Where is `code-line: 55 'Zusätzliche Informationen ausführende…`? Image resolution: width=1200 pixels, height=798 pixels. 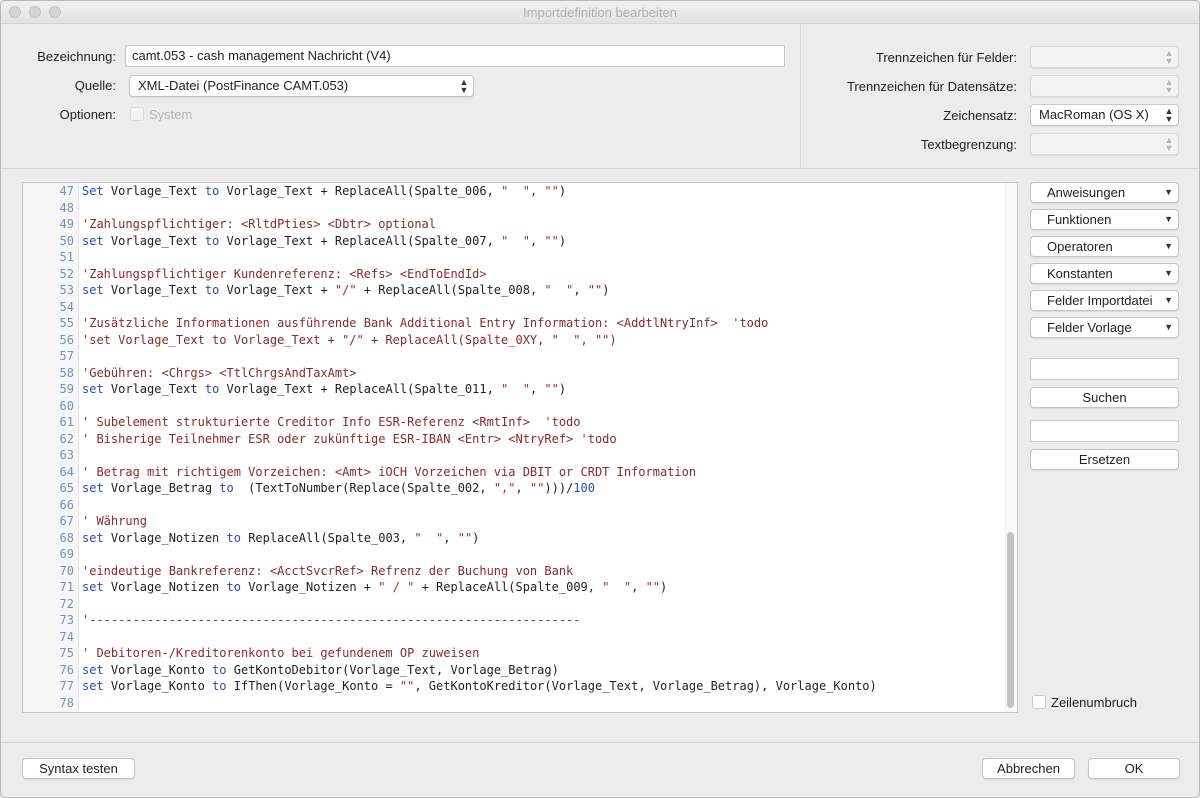
code-line: 55 'Zusätzliche Informationen ausführende… is located at coordinates (515, 323).